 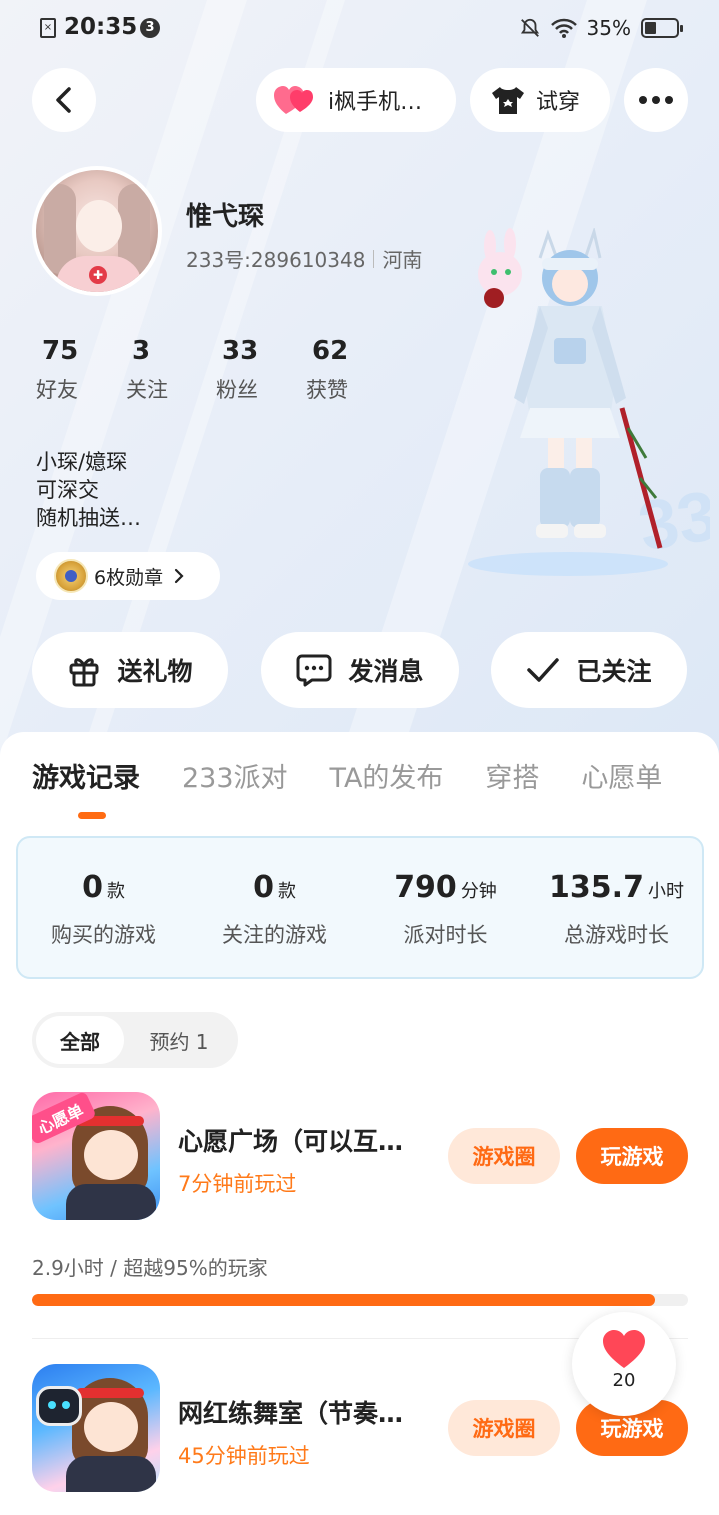 What do you see at coordinates (596, 887) in the screenshot?
I see `summary-value: 135.7` at bounding box center [596, 887].